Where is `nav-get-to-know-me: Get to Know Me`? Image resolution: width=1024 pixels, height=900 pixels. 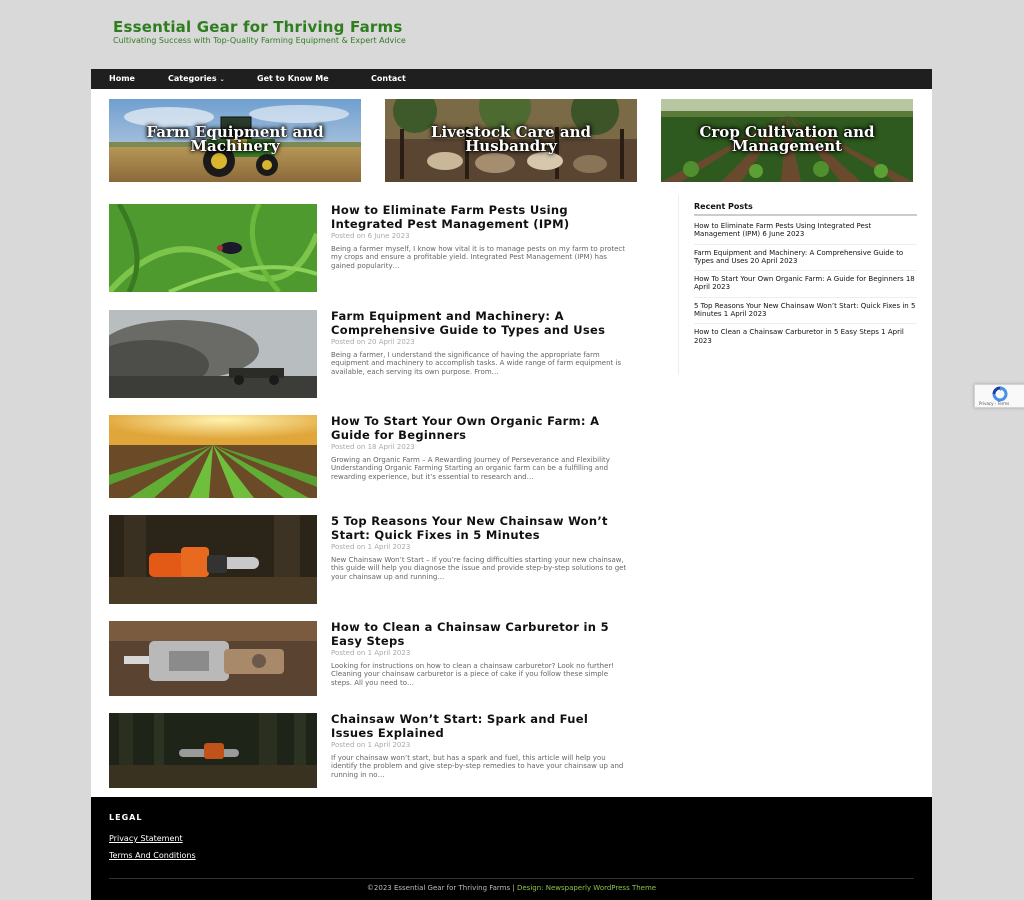
nav-get-to-know-me: Get to Know Me is located at coordinates (293, 79).